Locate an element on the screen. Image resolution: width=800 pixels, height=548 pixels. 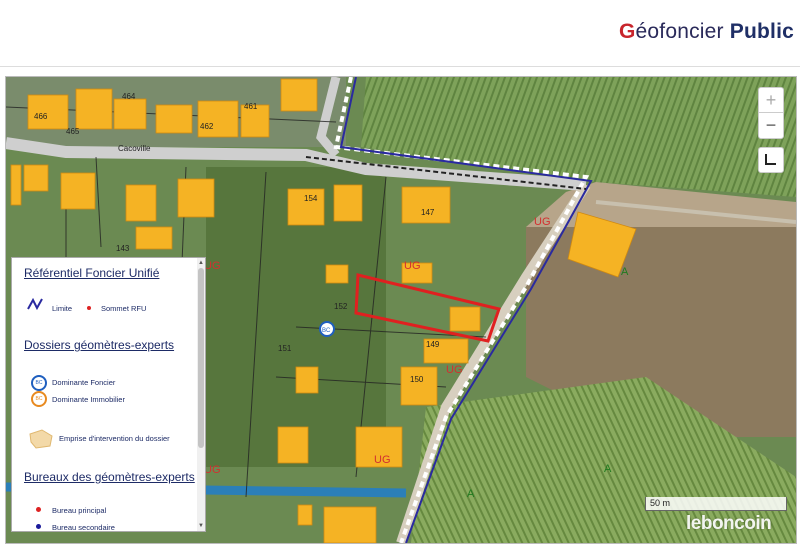
corner-icon is located at coordinates (770, 159).